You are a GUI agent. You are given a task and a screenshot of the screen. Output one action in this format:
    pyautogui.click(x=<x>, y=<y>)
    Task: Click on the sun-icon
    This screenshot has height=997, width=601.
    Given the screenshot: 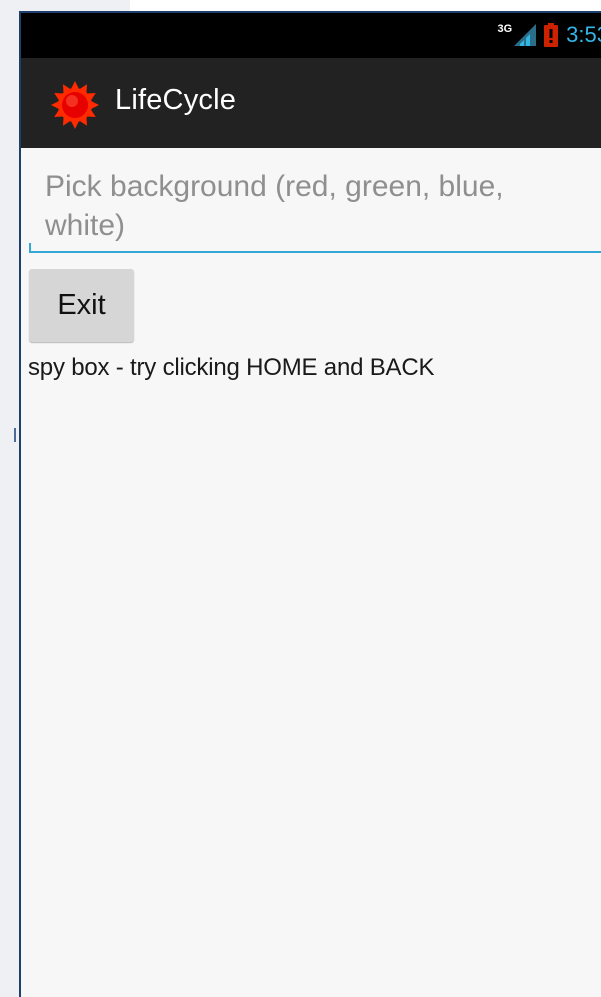 What is the action you would take?
    pyautogui.click(x=75, y=105)
    